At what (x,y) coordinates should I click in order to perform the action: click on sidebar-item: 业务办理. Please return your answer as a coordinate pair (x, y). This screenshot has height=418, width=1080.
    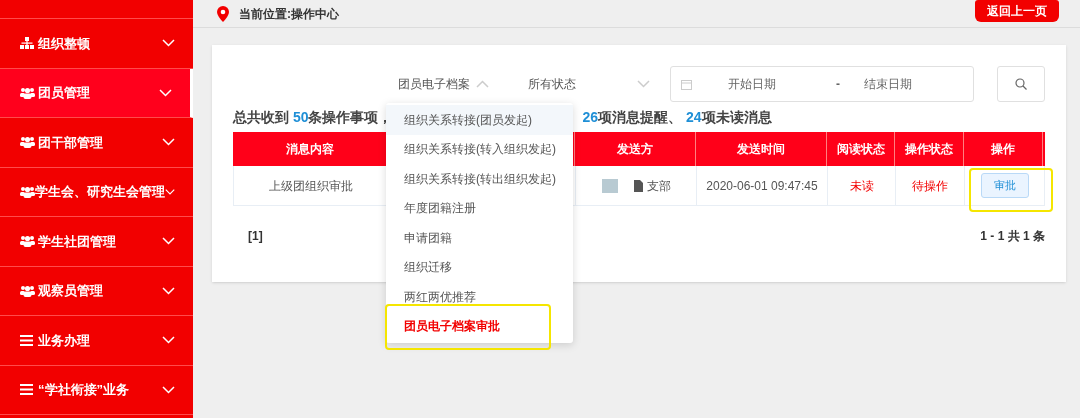
    Looking at the image, I should click on (96, 341).